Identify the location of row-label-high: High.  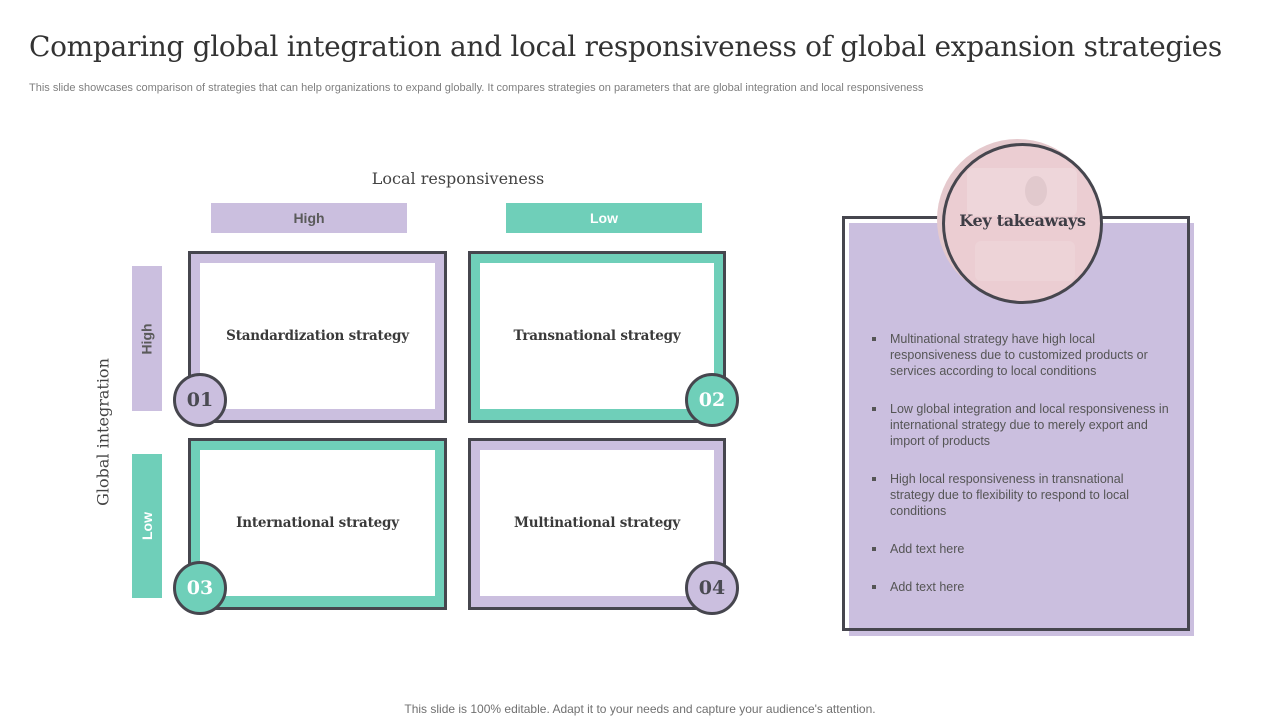
(147, 338).